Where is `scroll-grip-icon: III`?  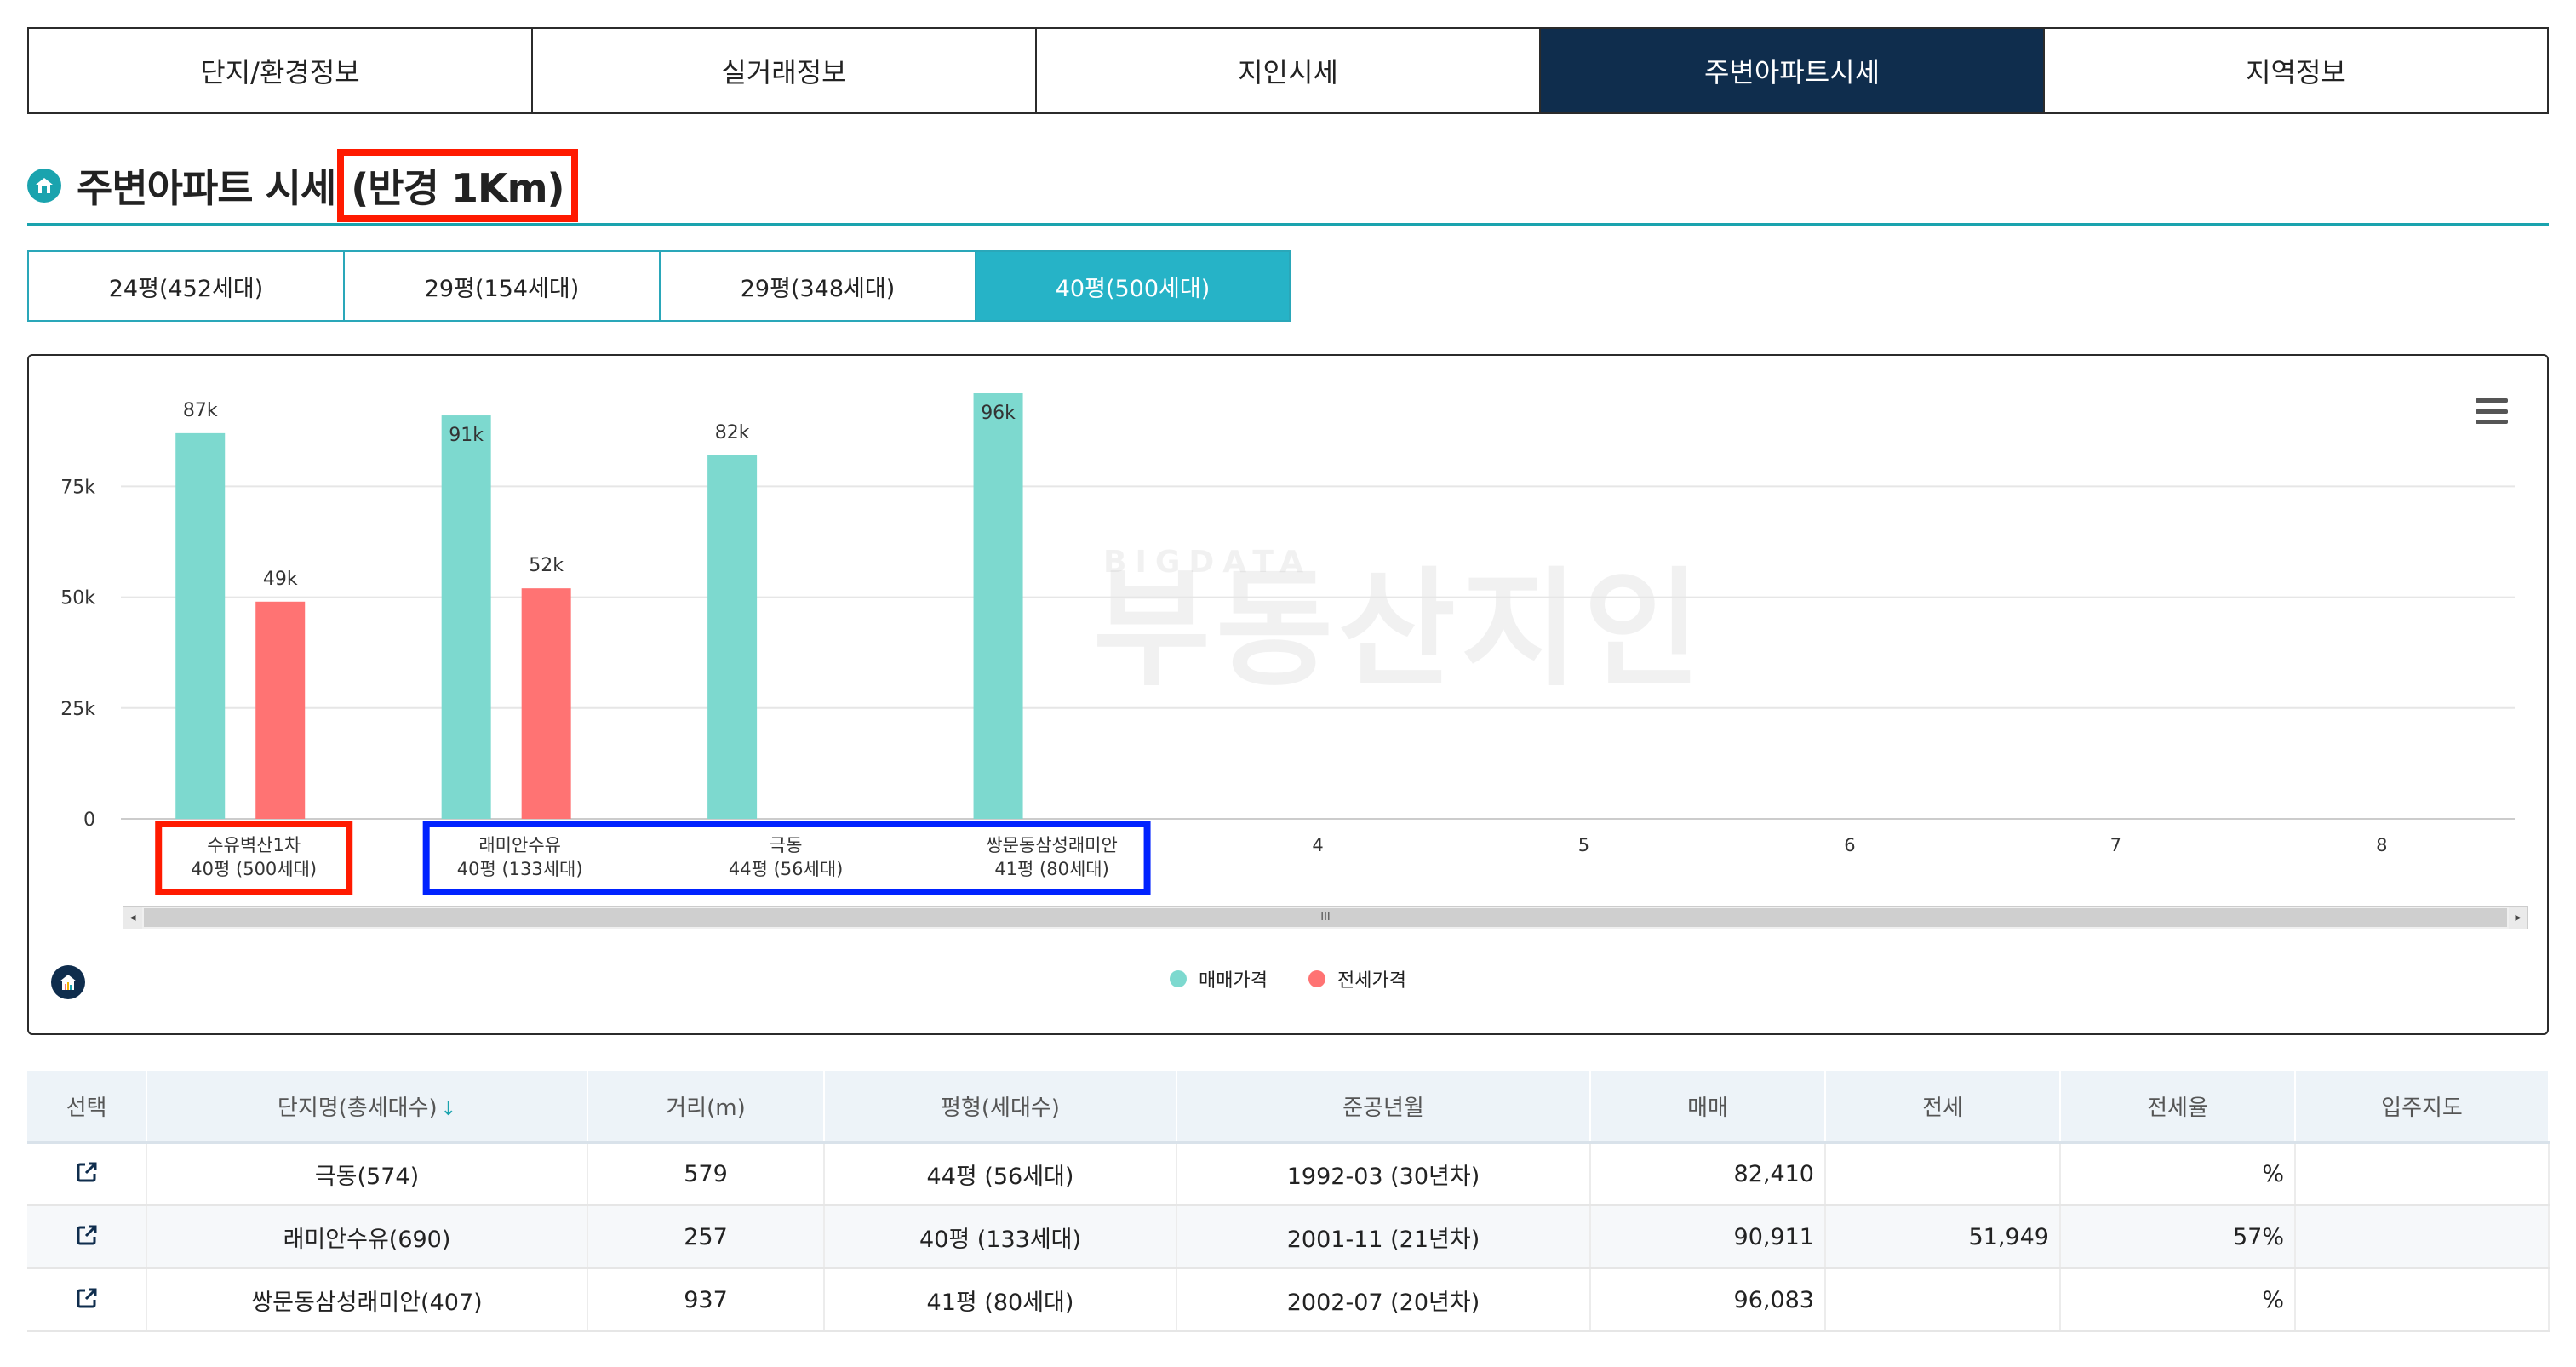
scroll-grip-icon: III is located at coordinates (1326, 917).